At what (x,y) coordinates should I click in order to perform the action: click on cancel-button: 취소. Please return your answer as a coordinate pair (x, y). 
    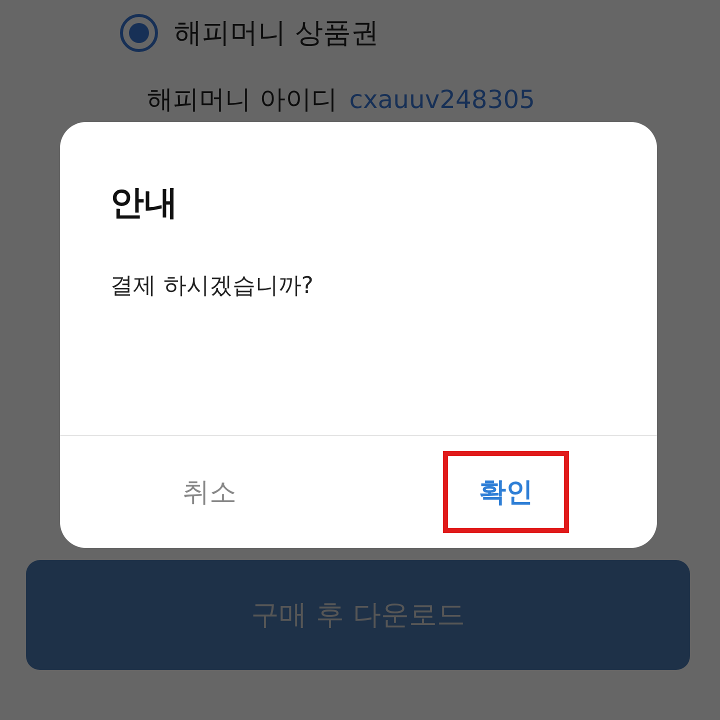
    Looking at the image, I should click on (209, 492).